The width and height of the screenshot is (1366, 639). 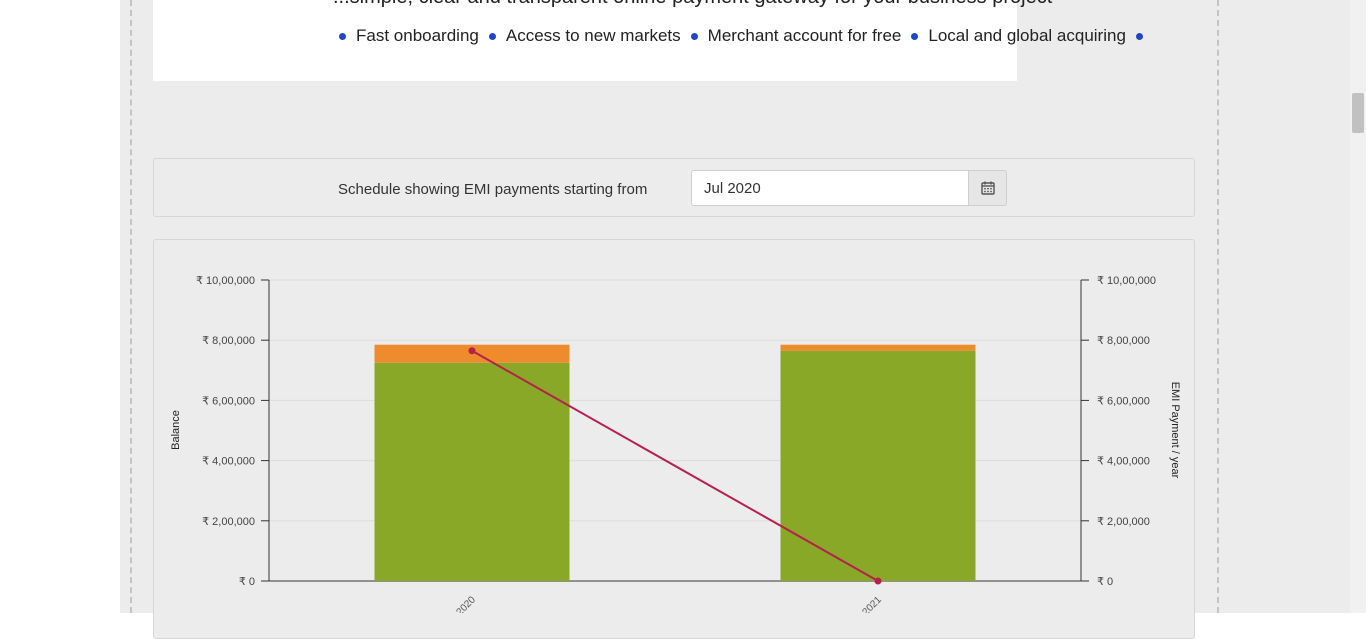 I want to click on calendar-button, so click(x=987, y=188).